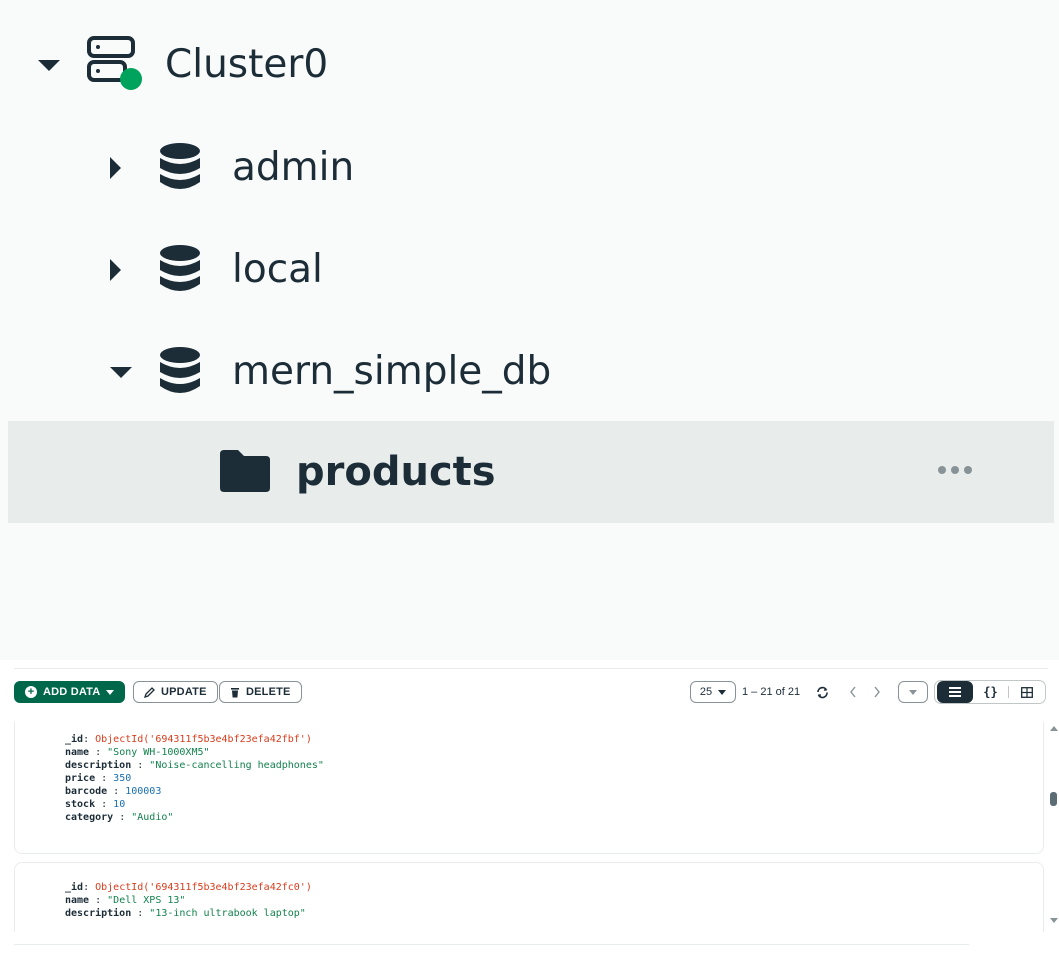 The height and width of the screenshot is (954, 1059). I want to click on refresh-icon, so click(822, 692).